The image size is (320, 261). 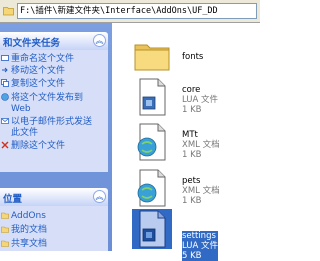 I want to click on copy-icon, so click(x=5, y=83).